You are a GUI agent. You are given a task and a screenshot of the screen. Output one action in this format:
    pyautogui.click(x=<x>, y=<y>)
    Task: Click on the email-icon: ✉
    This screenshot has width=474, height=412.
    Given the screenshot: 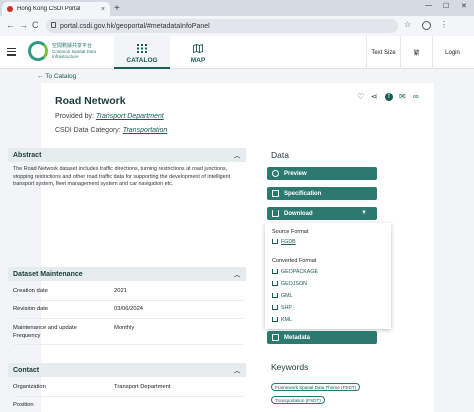 What is the action you would take?
    pyautogui.click(x=403, y=97)
    